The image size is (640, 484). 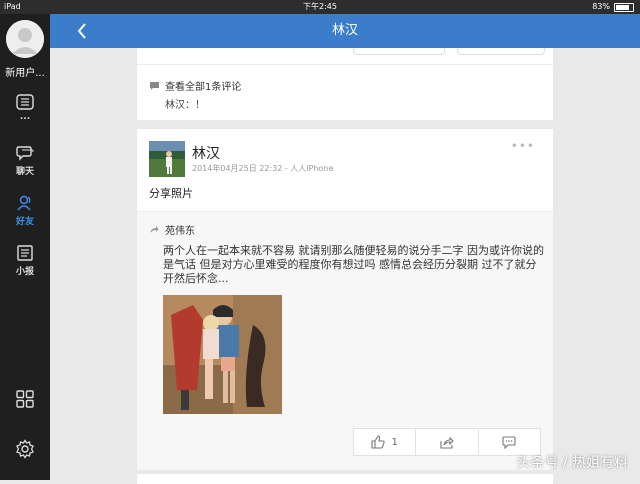 I want to click on view-all-comments-link: 查看全部1条评论, so click(x=195, y=85).